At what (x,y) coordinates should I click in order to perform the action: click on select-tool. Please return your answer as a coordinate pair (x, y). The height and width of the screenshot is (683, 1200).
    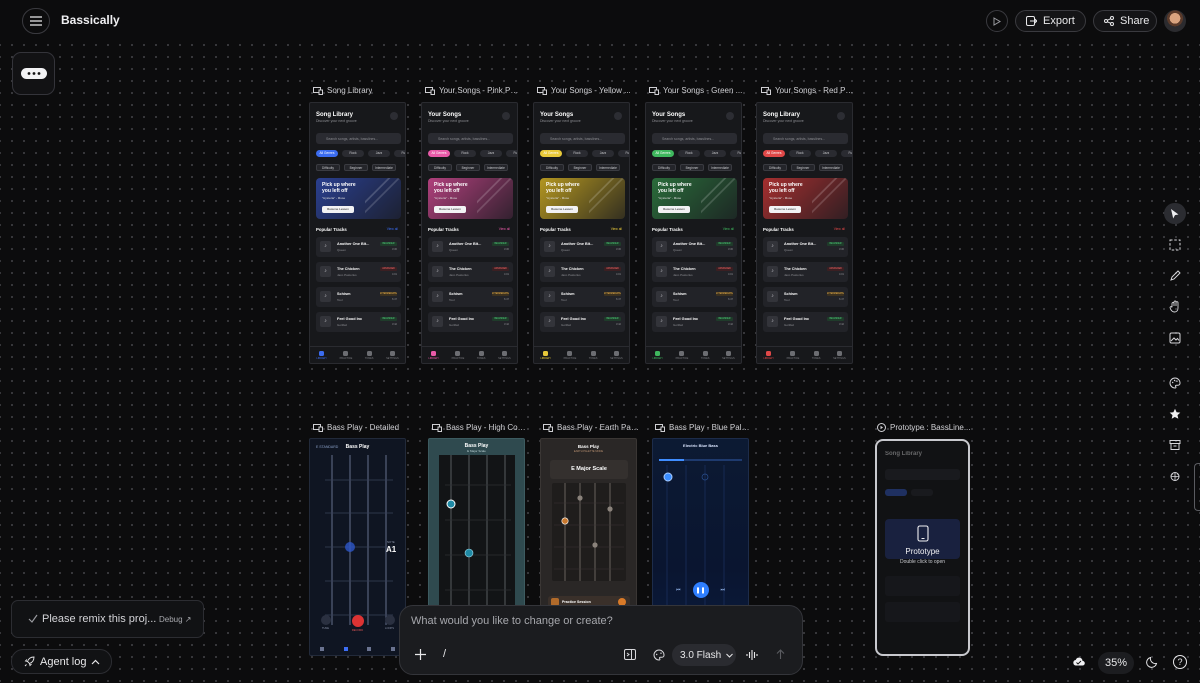
    Looking at the image, I should click on (1175, 213).